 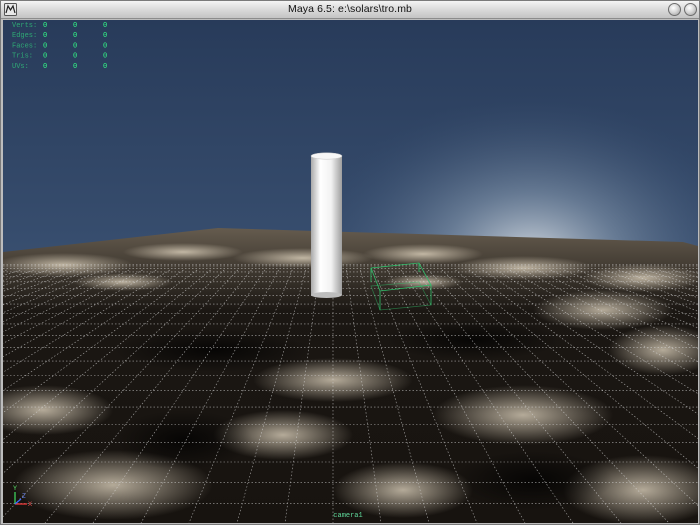 What do you see at coordinates (30, 505) in the screenshot?
I see `axis-x-label: X` at bounding box center [30, 505].